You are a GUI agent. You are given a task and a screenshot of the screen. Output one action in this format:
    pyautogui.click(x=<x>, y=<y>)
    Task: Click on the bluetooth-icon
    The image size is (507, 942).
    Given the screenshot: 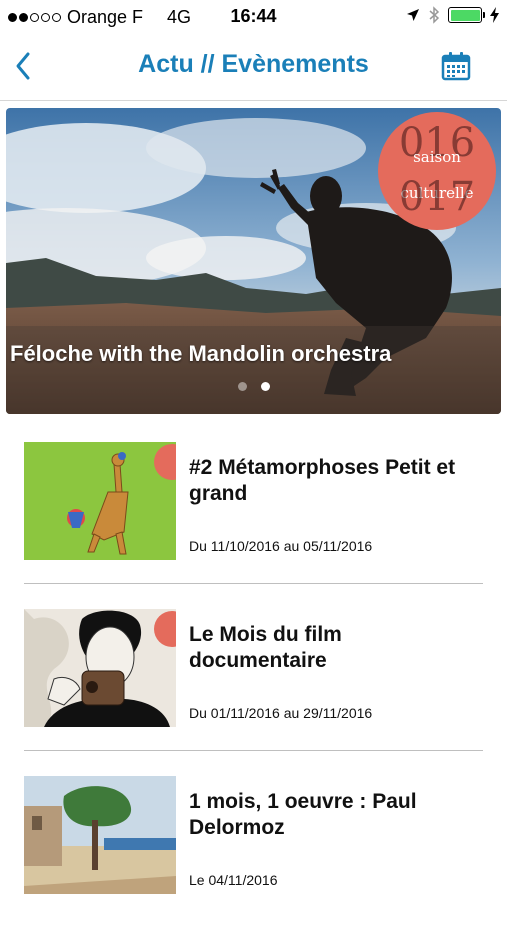 What is the action you would take?
    pyautogui.click(x=434, y=15)
    